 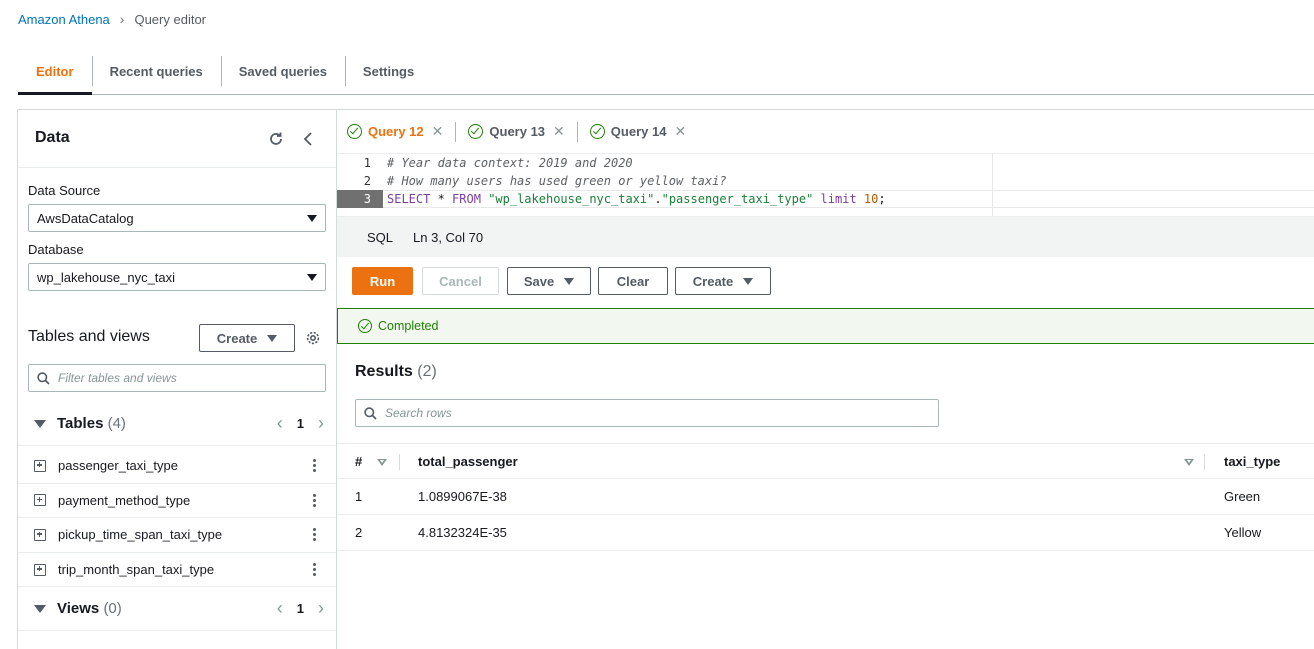 I want to click on tab-settings: Settings, so click(x=388, y=71).